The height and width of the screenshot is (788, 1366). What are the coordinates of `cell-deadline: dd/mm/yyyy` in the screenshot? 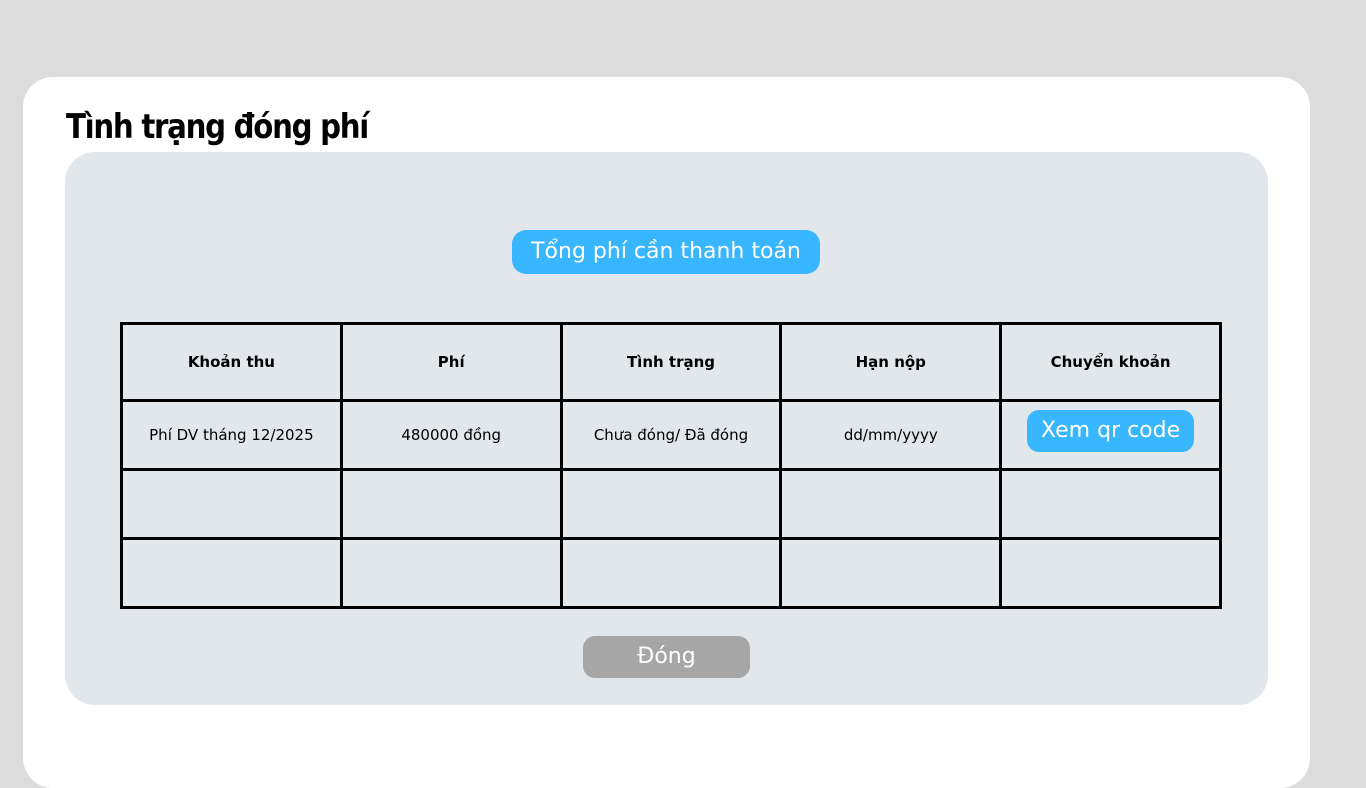 It's located at (891, 435).